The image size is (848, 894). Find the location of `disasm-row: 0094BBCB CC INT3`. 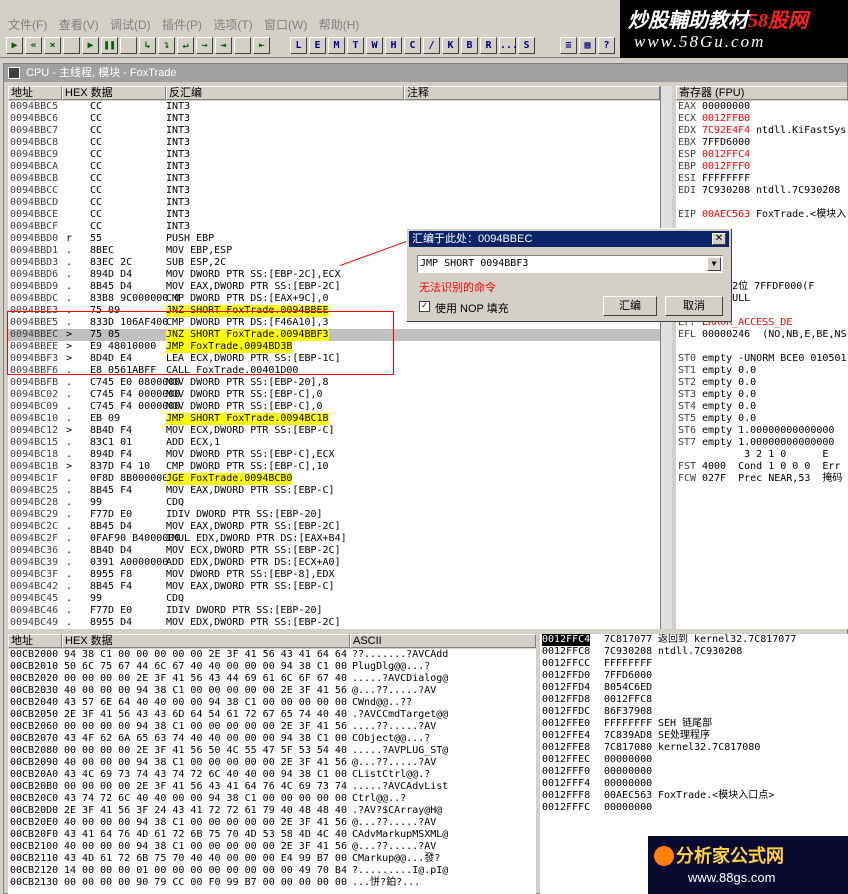

disasm-row: 0094BBCB CC INT3 is located at coordinates (334, 179).